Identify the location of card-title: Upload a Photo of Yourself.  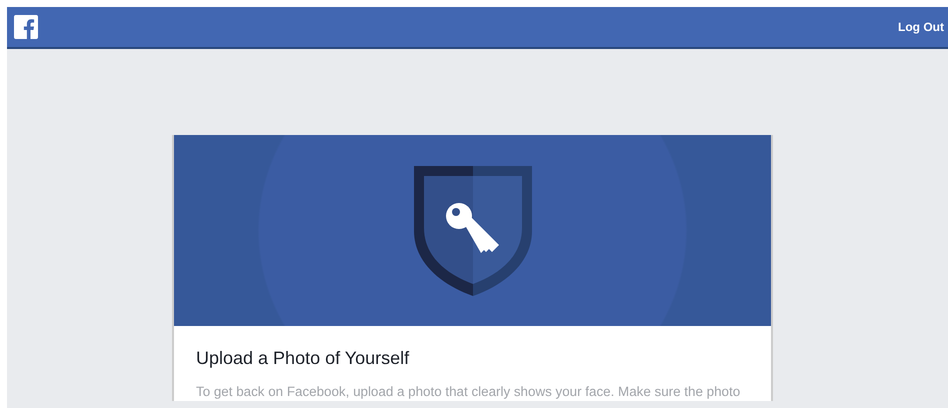
(303, 358).